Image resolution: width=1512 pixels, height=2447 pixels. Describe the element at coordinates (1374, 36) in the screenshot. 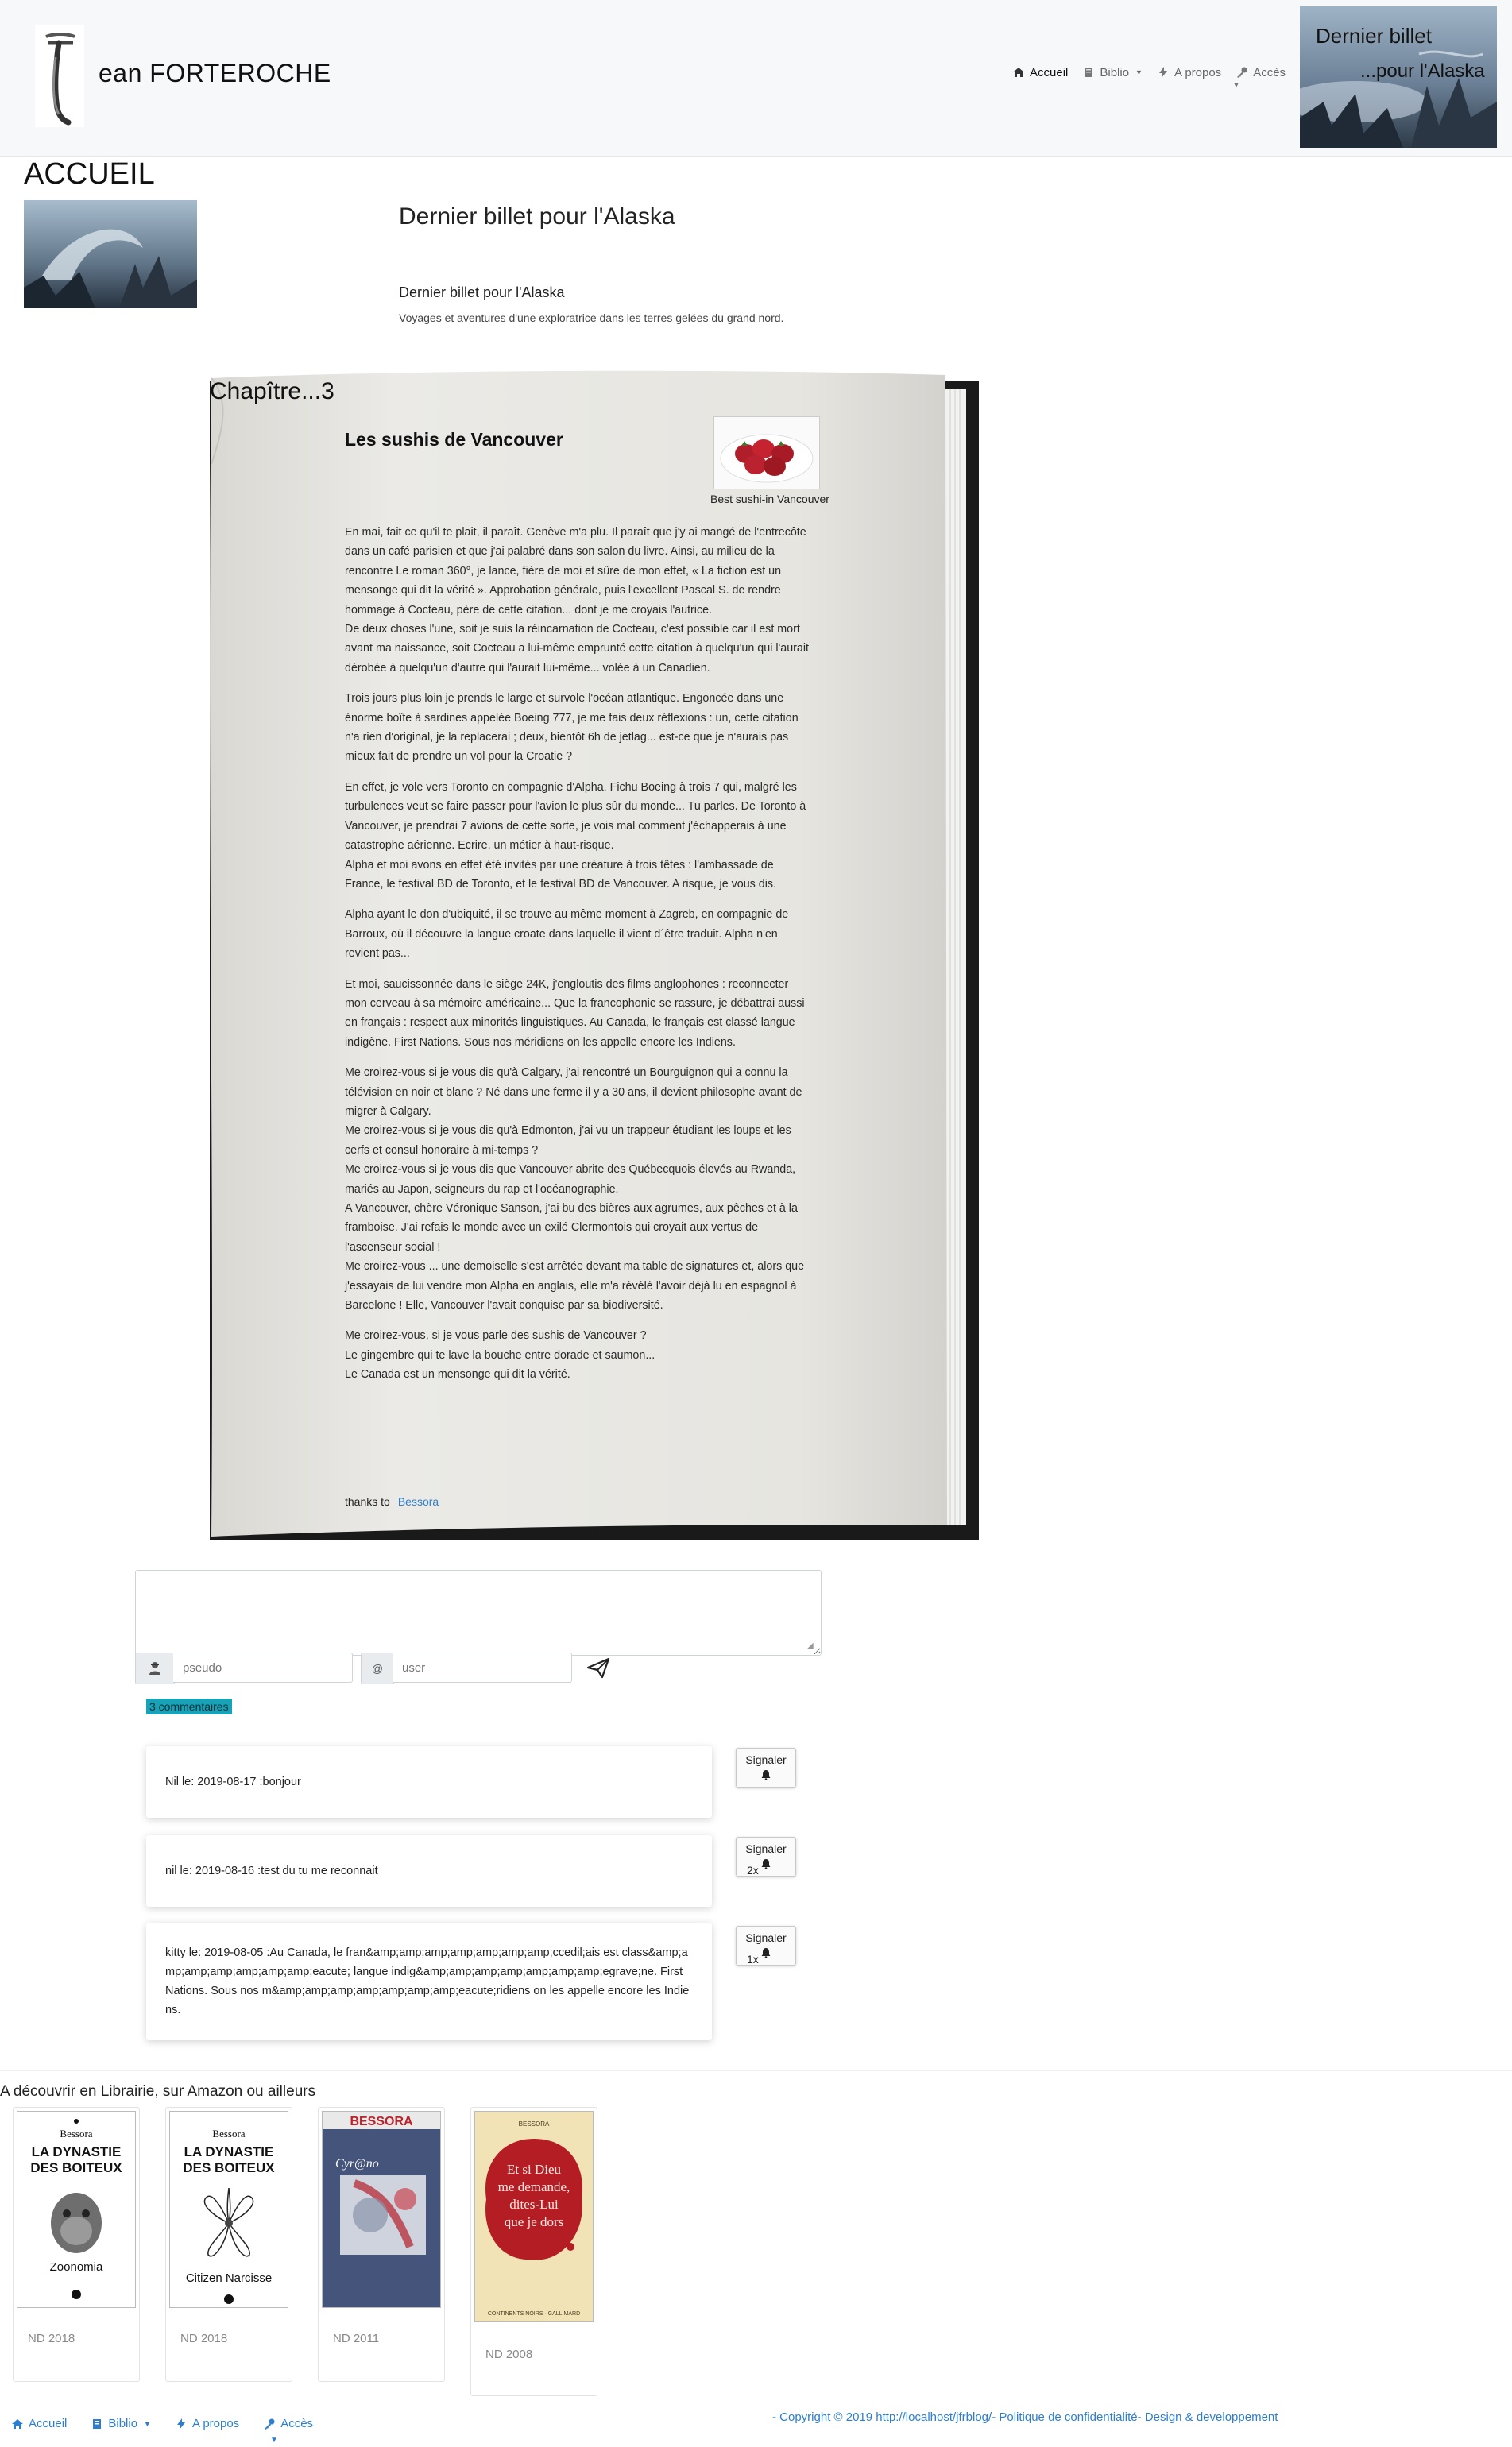

I see `hero-title-line1: Dernier billet` at that location.